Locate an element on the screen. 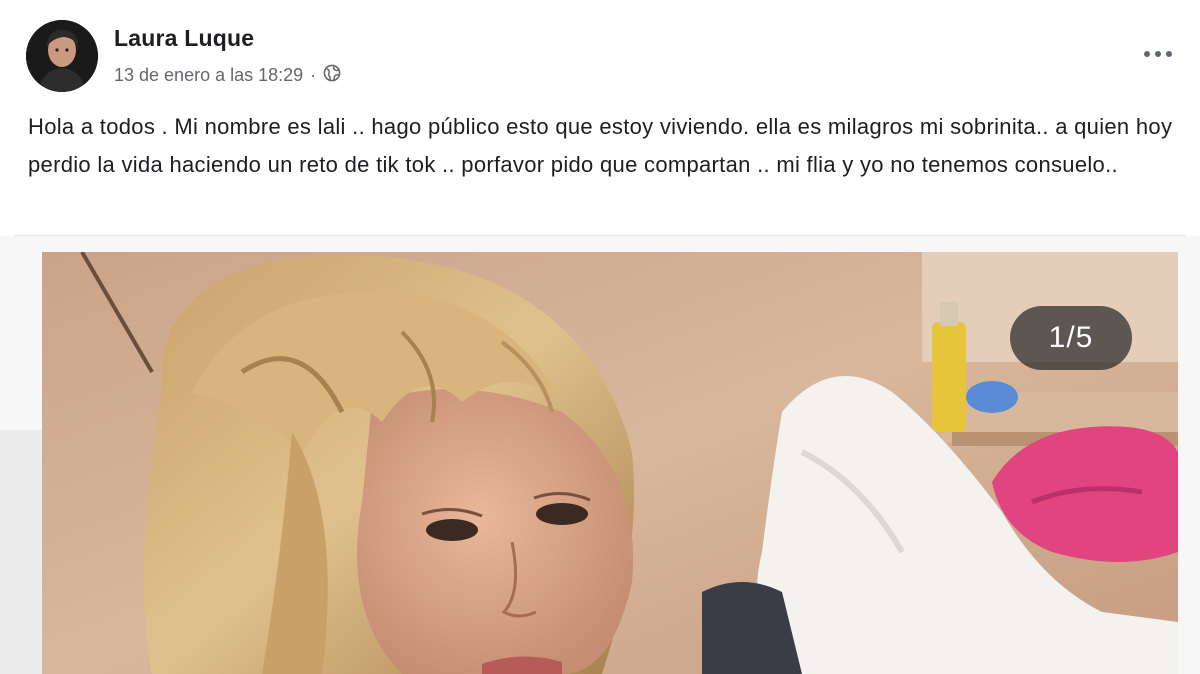  avatar-image is located at coordinates (62, 56).